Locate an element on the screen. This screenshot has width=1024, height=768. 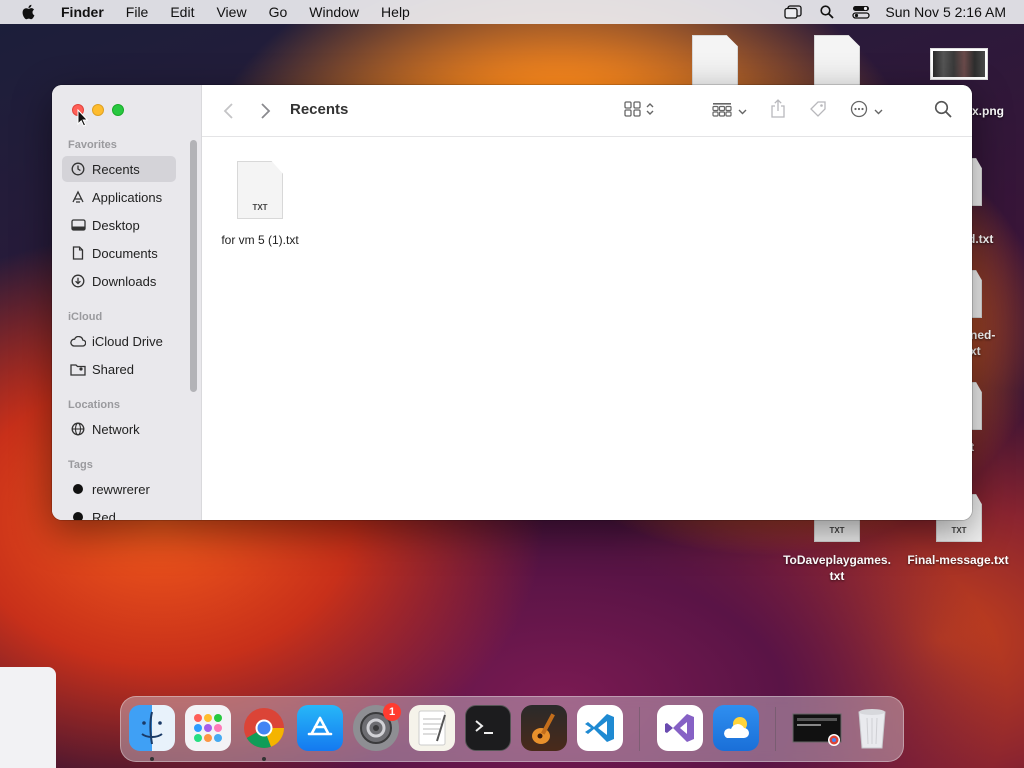
sidebar-item-label: iCloud Drive is located at coordinates (127, 341).